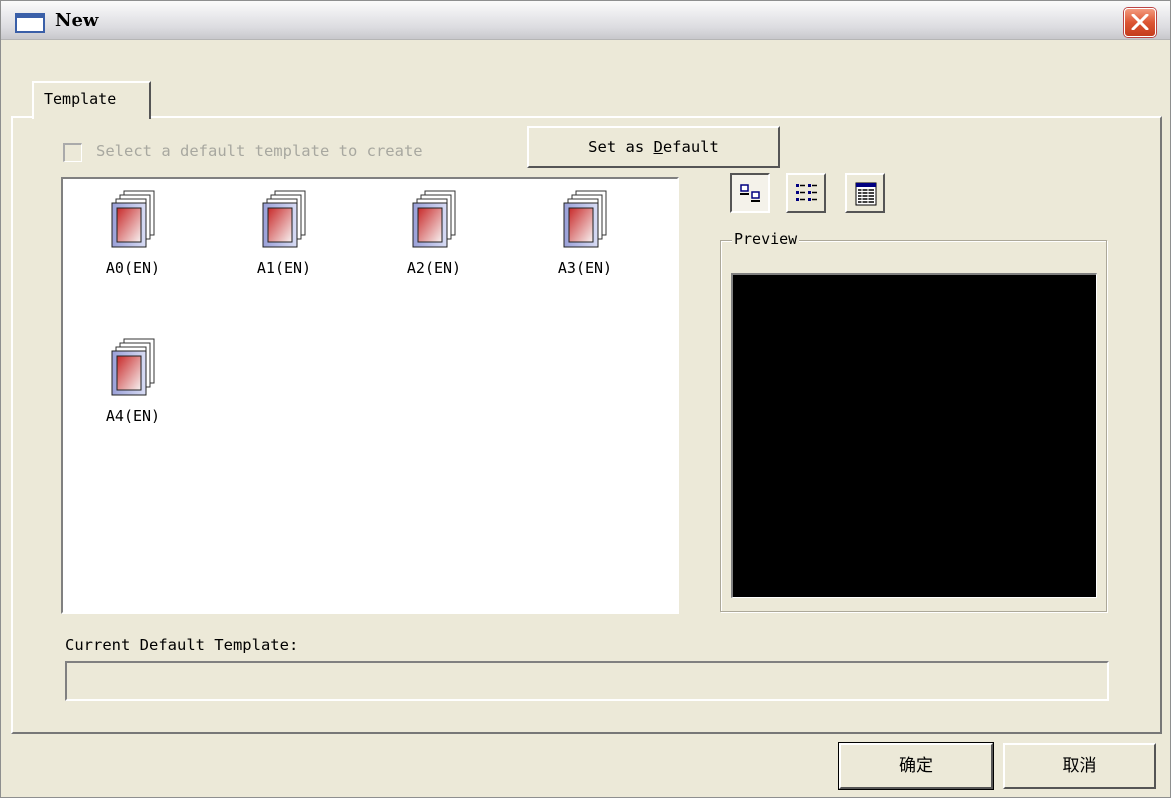 The height and width of the screenshot is (798, 1171). What do you see at coordinates (621, 147) in the screenshot?
I see `set-default-prefix: Set as` at bounding box center [621, 147].